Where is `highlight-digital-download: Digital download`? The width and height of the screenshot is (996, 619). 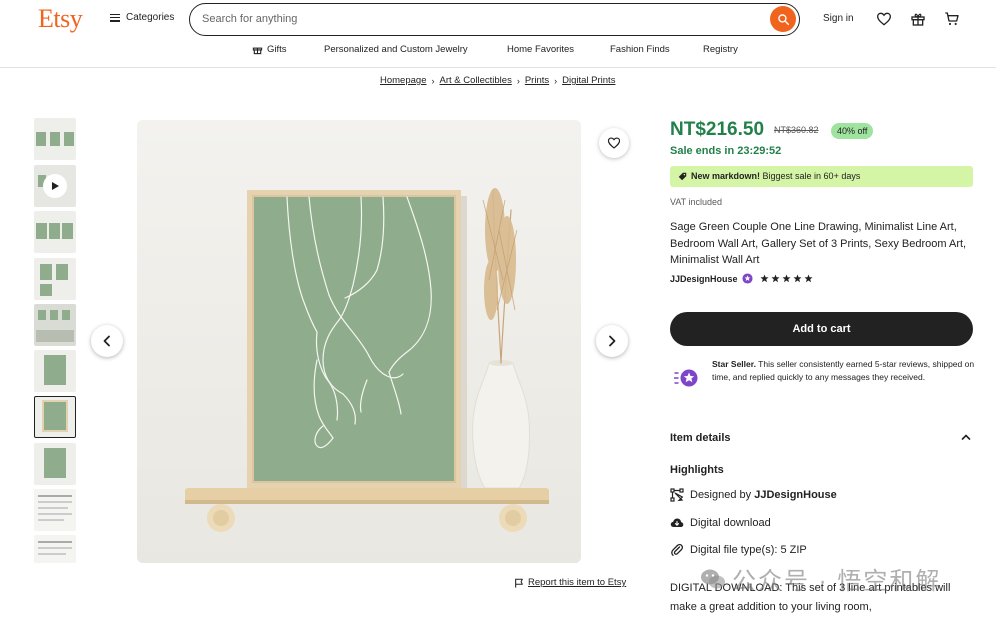
highlight-digital-download: Digital download is located at coordinates (720, 523).